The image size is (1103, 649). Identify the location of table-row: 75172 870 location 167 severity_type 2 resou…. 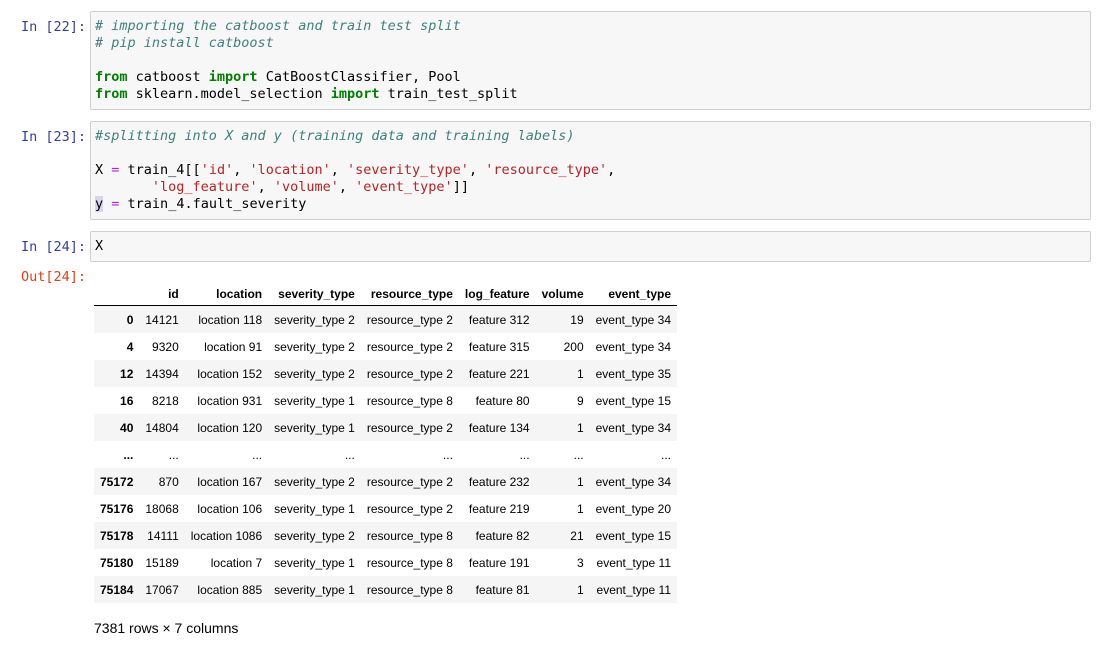
(386, 481).